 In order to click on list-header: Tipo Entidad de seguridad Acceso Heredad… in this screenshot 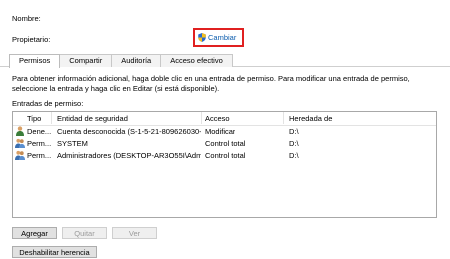, I will do `click(224, 119)`.